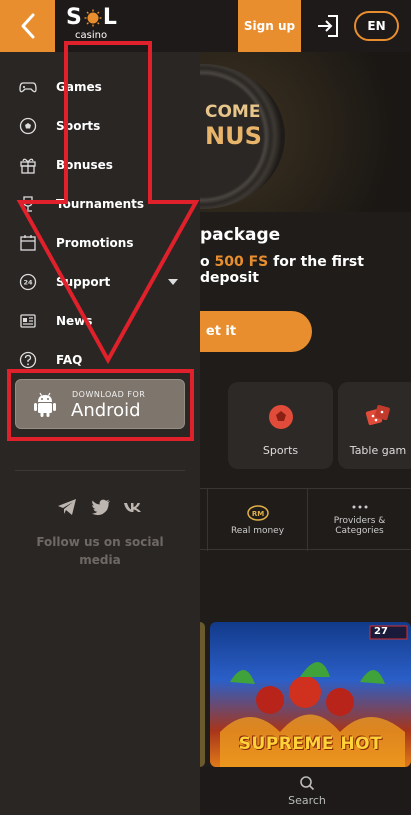 The height and width of the screenshot is (815, 411). Describe the element at coordinates (28, 242) in the screenshot. I see `calendar-icon` at that location.